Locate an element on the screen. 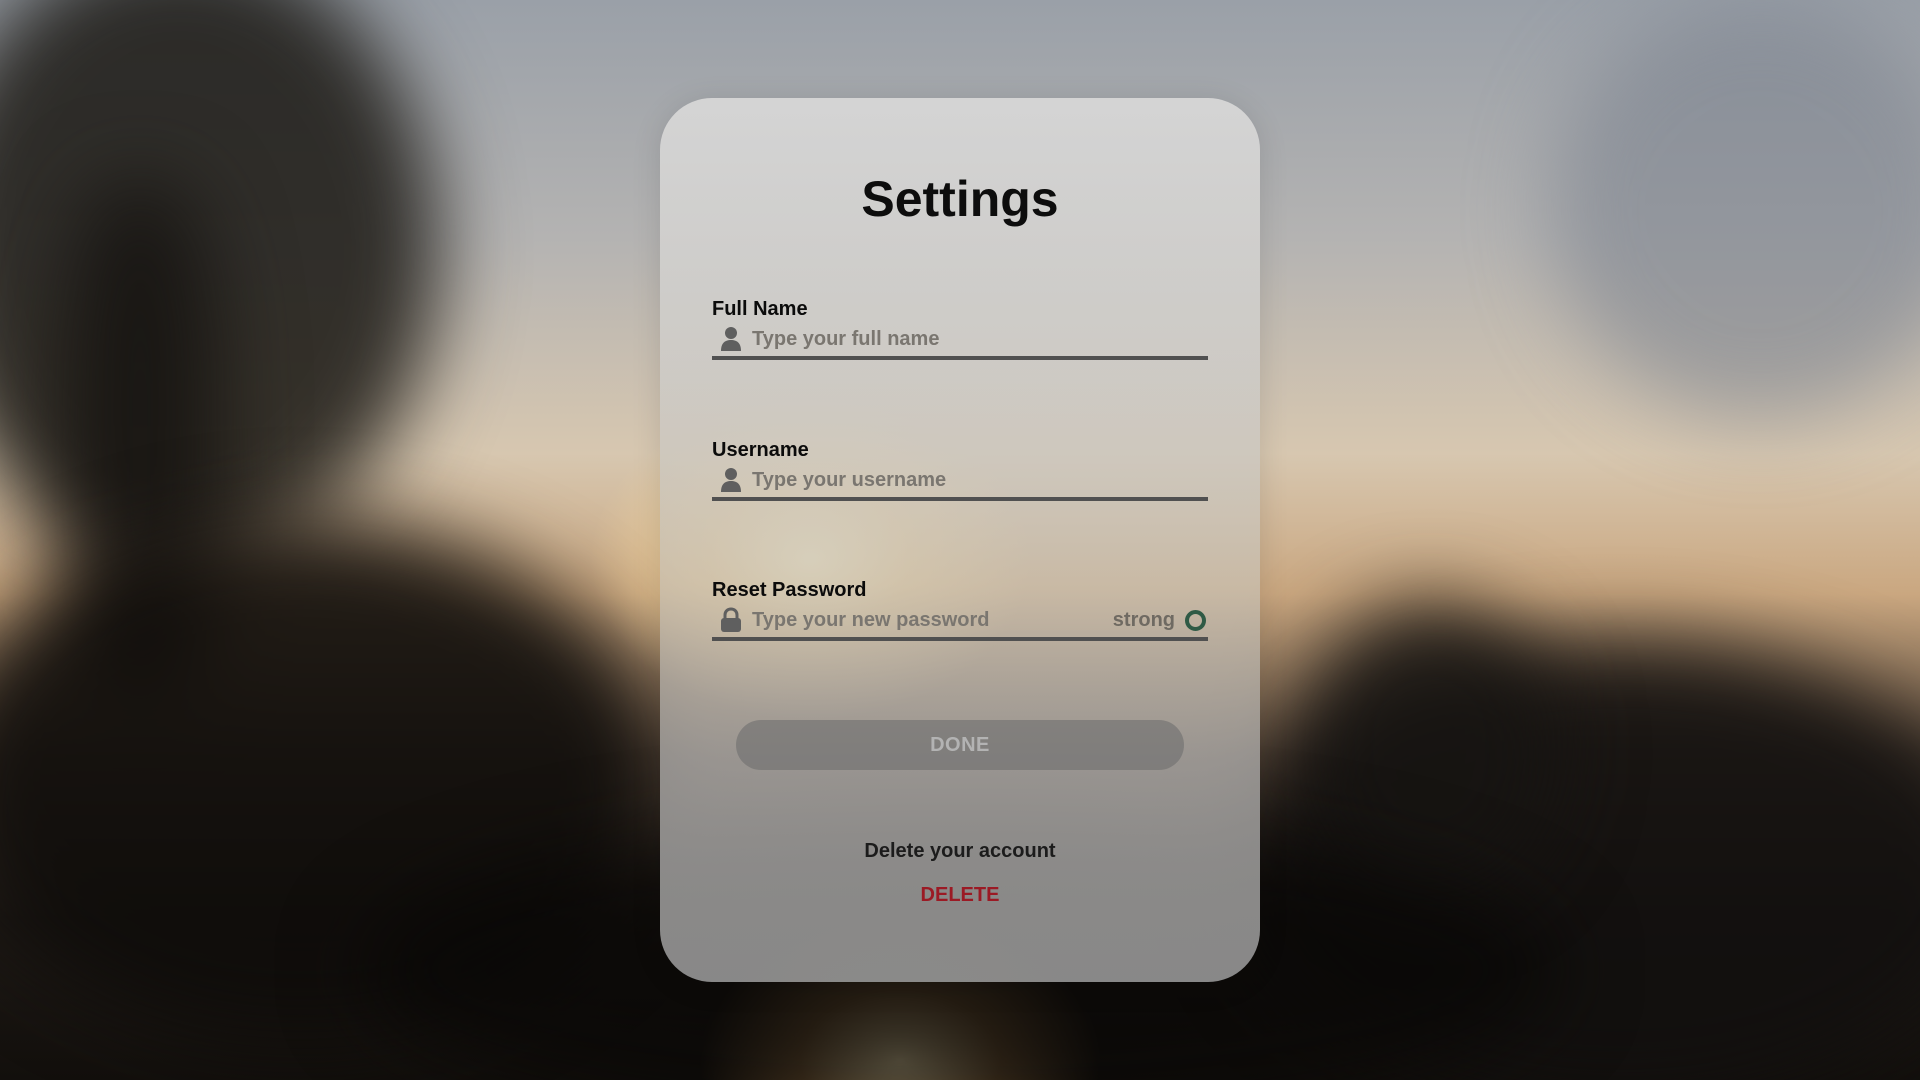  username-row is located at coordinates (960, 482).